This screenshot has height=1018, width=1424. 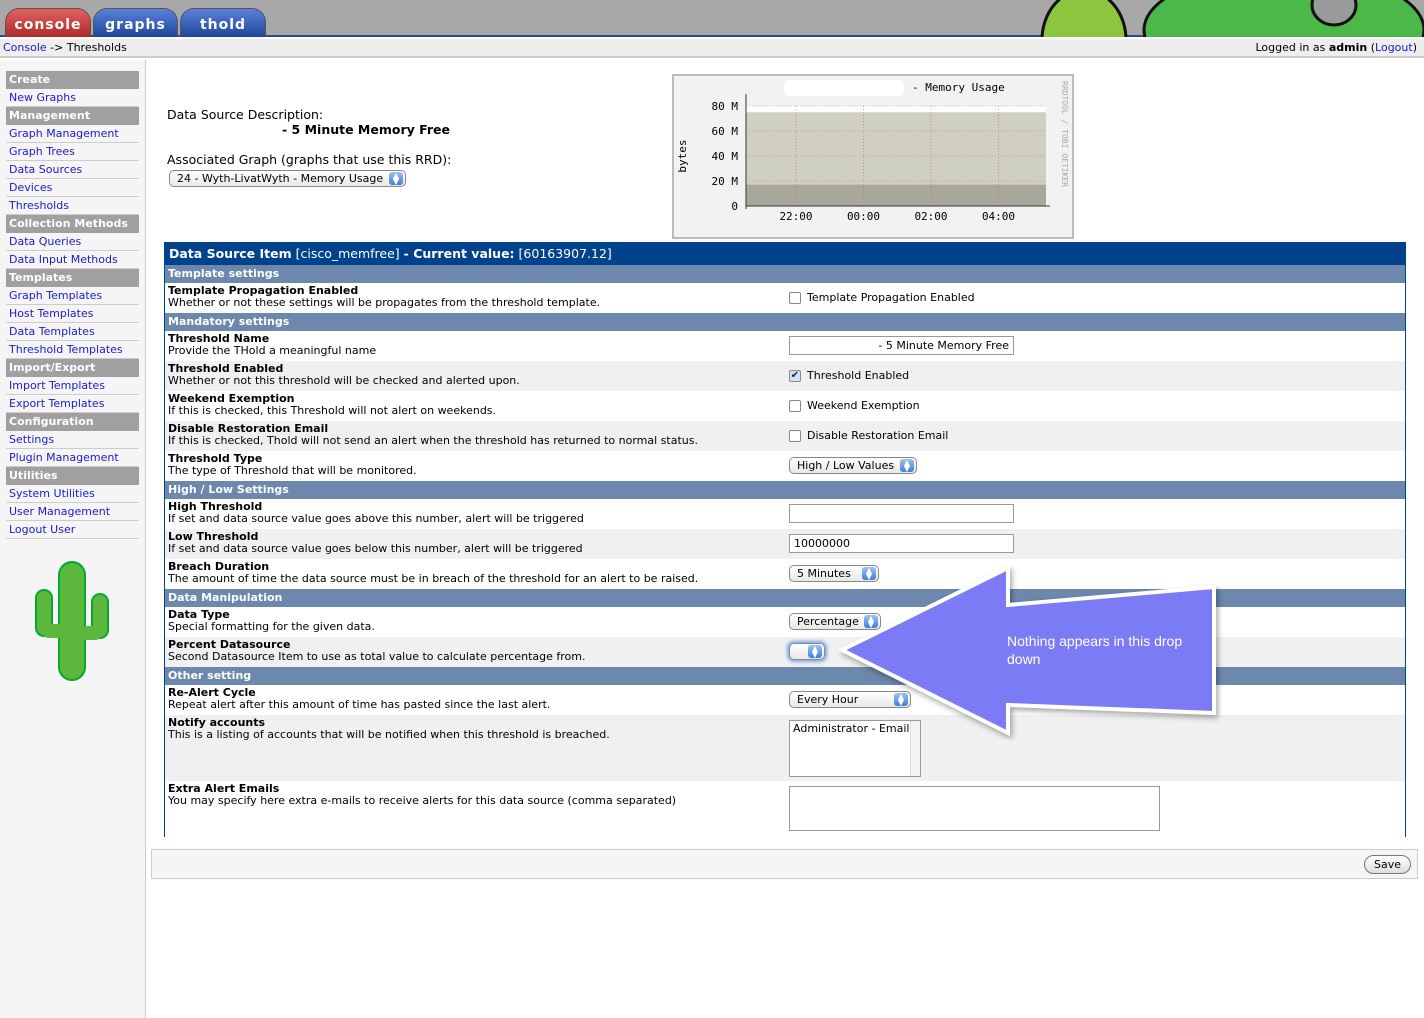 What do you see at coordinates (958, 87) in the screenshot?
I see `chart-title: - Memory Usage` at bounding box center [958, 87].